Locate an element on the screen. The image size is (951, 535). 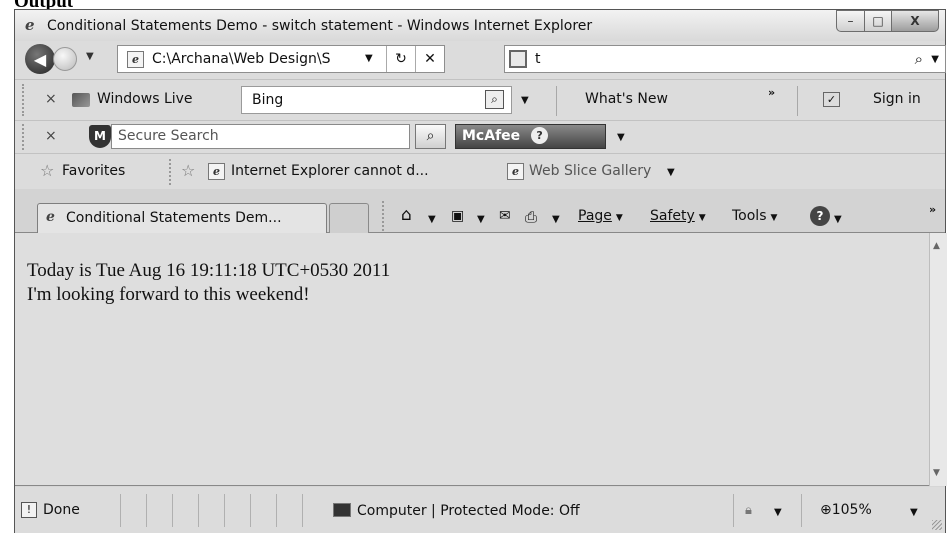
print-dropdown-icon: ▼ is located at coordinates (556, 219).